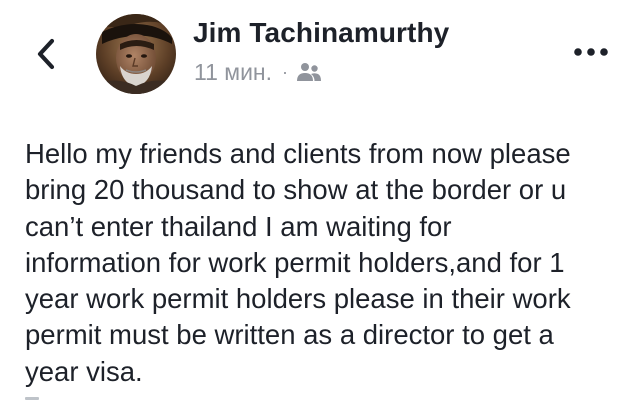 This screenshot has height=403, width=640. I want to click on user-avatar-photo, so click(136, 54).